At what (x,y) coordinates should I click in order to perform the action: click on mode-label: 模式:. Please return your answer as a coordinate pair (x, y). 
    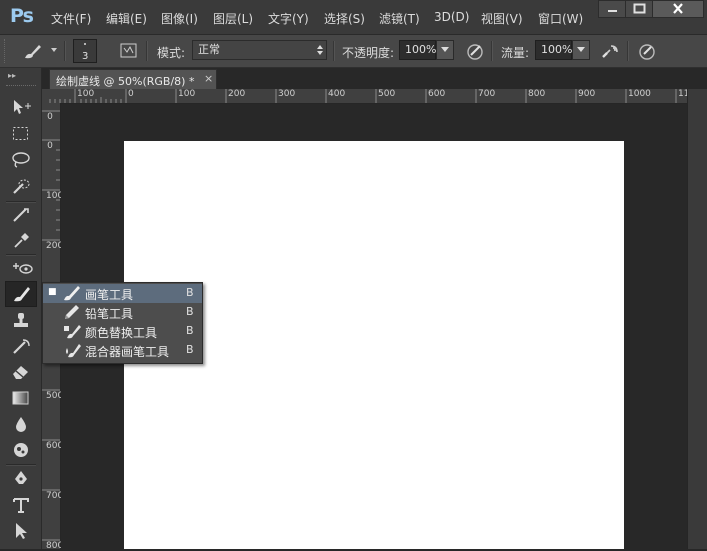
    Looking at the image, I should click on (171, 53).